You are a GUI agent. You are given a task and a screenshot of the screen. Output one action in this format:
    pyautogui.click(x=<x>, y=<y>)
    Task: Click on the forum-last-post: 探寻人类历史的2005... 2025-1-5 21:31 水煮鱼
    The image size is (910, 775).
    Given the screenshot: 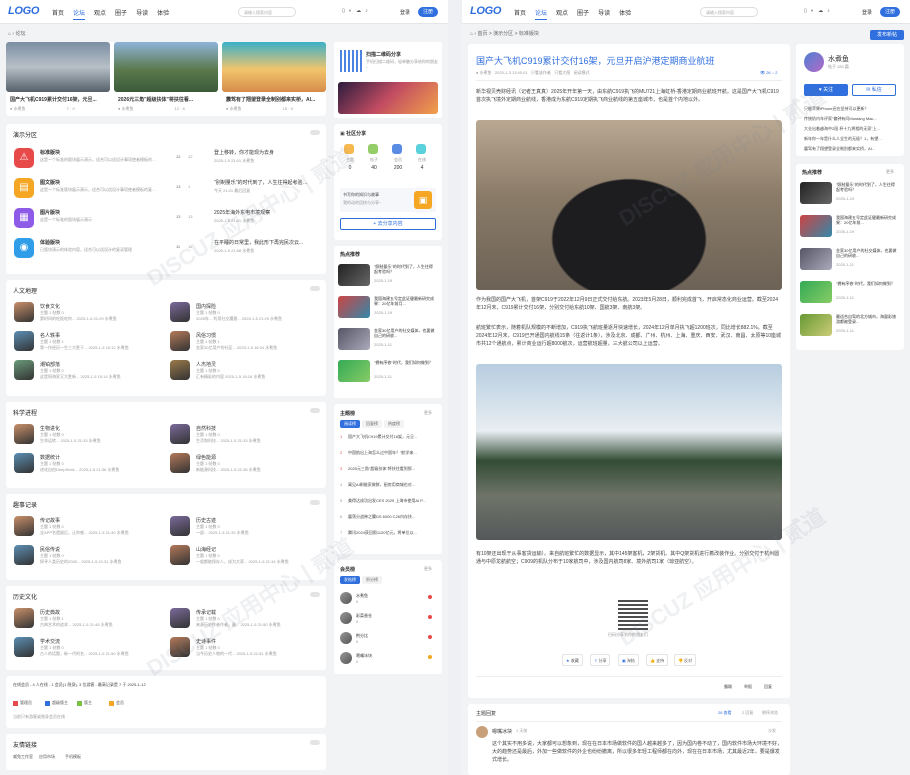 What is the action you would take?
    pyautogui.click(x=102, y=562)
    